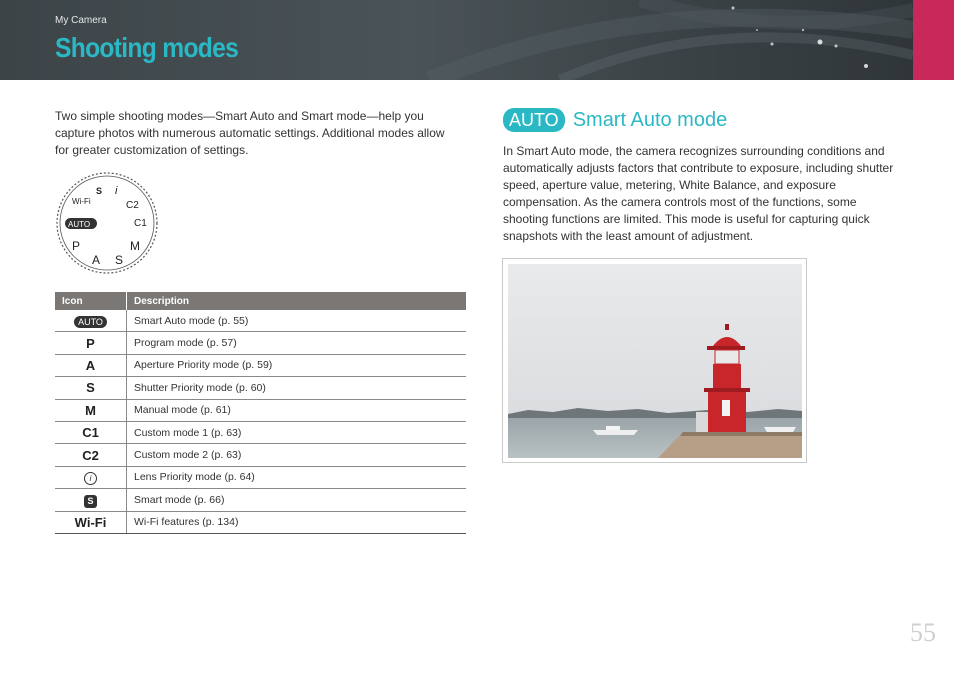 The width and height of the screenshot is (954, 676). What do you see at coordinates (296, 410) in the screenshot?
I see `row-description: Manual mode (p. 61)` at bounding box center [296, 410].